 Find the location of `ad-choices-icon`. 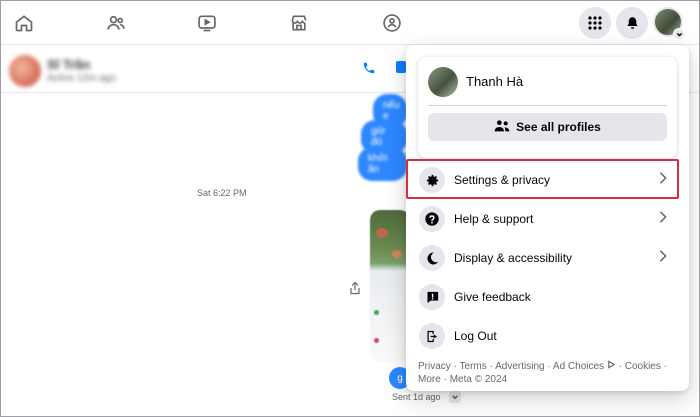

ad-choices-icon is located at coordinates (612, 364).